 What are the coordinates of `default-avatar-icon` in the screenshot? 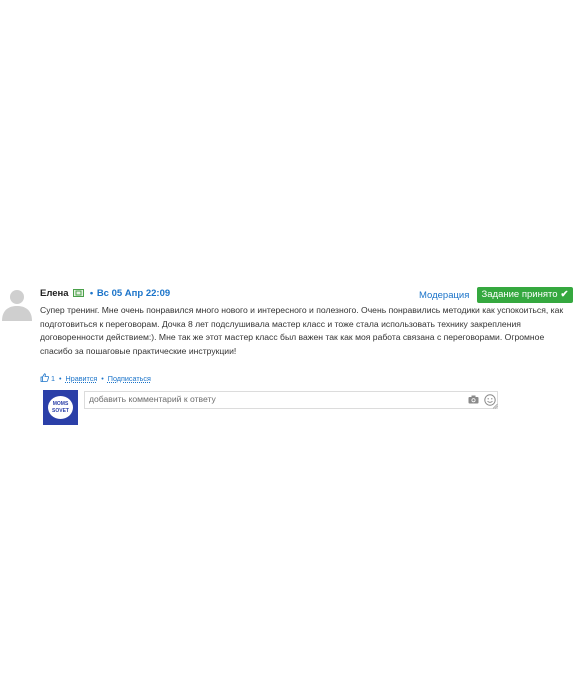 It's located at (17, 305).